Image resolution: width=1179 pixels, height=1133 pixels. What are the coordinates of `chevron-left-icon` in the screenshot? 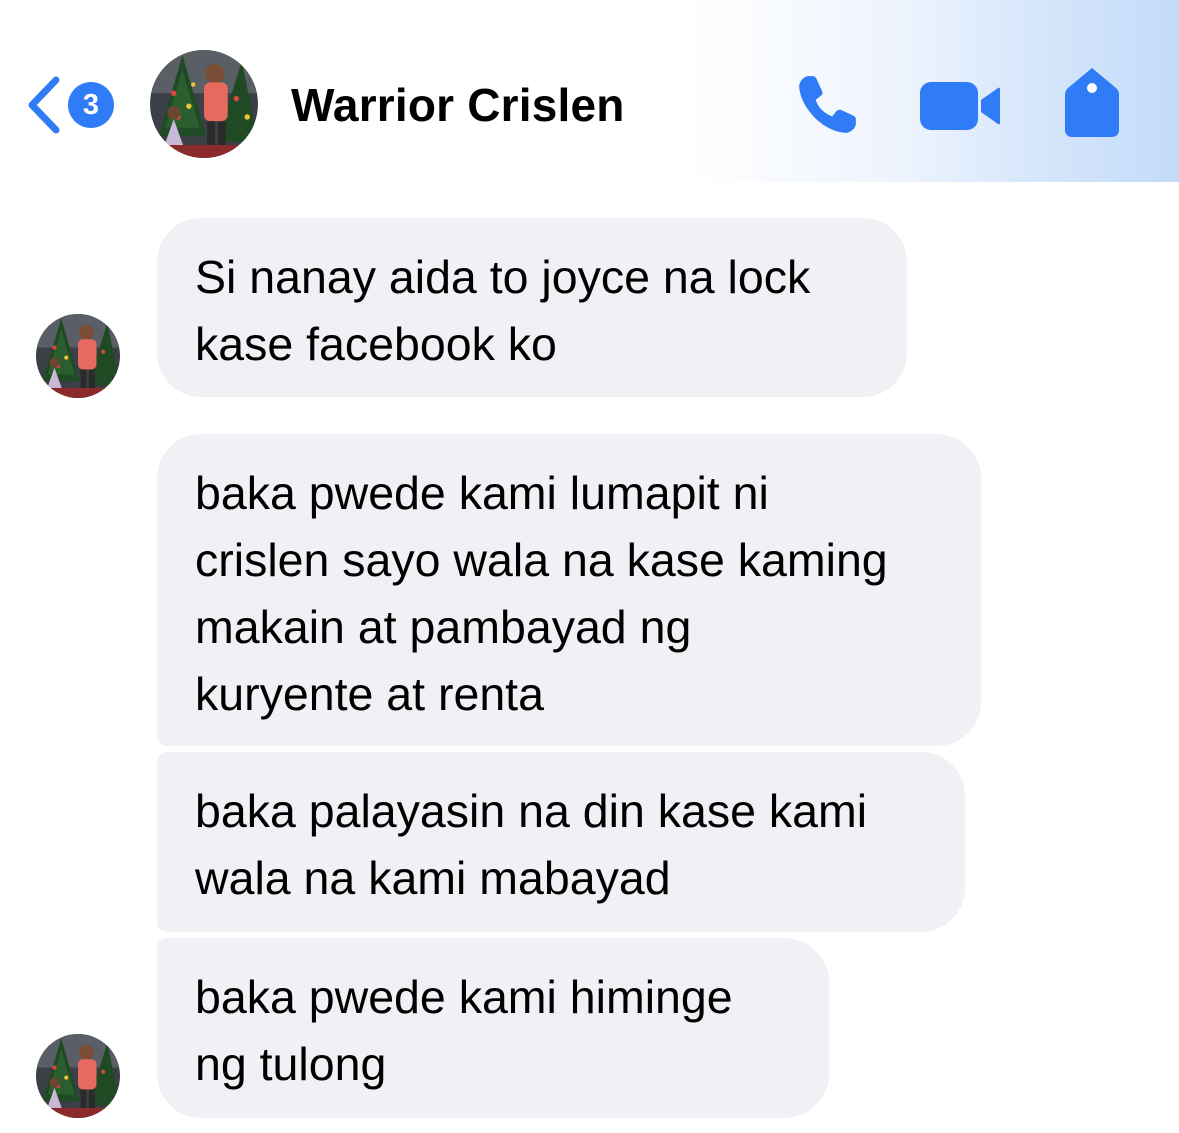 It's located at (44, 105).